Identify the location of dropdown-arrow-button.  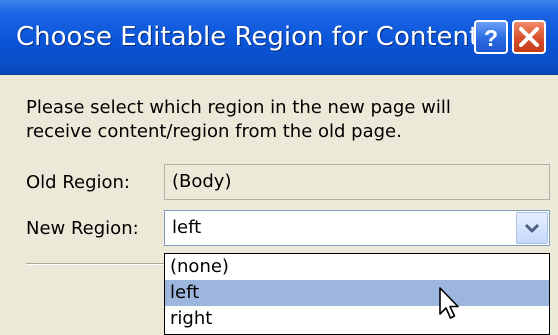
(532, 228).